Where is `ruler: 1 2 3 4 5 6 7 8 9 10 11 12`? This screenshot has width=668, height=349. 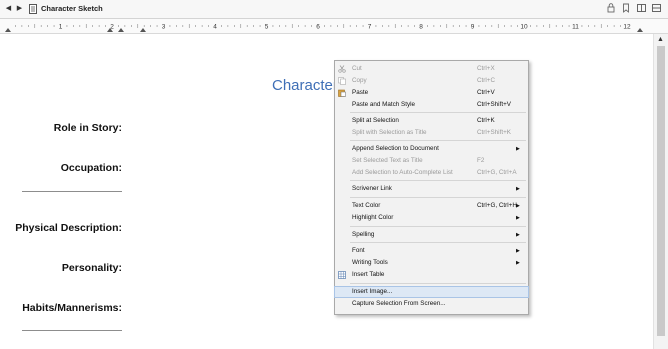 ruler: 1 2 3 4 5 6 7 8 9 10 11 12 is located at coordinates (334, 26).